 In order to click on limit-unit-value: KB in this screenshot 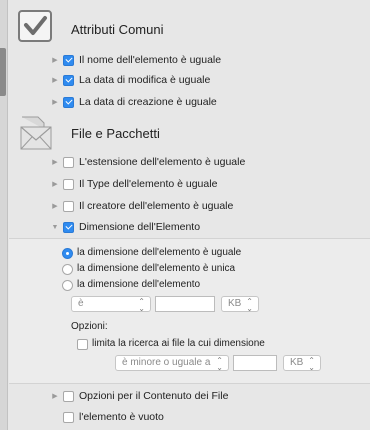, I will do `click(297, 362)`.